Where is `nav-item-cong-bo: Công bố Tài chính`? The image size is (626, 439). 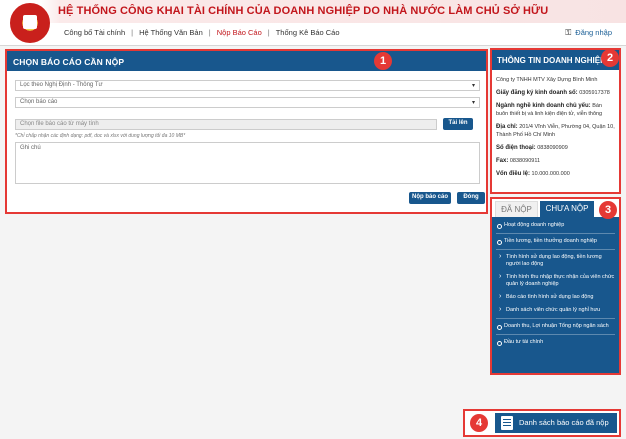 nav-item-cong-bo: Công bố Tài chính is located at coordinates (94, 32).